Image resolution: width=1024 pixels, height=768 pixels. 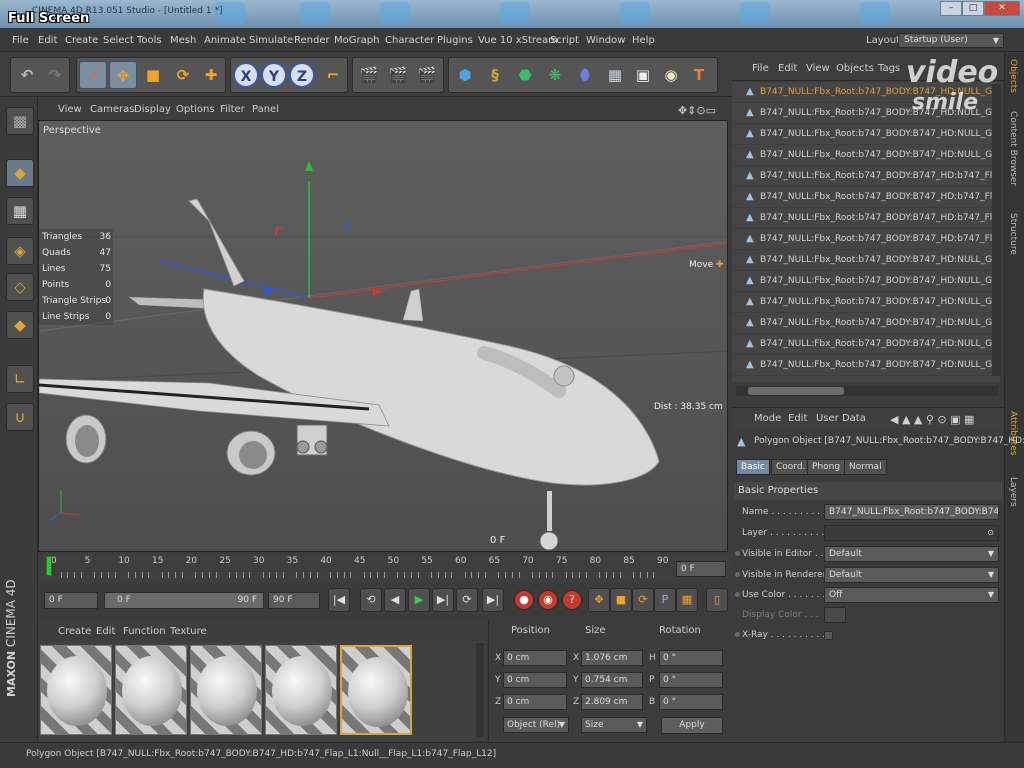 What do you see at coordinates (643, 600) in the screenshot?
I see `record-rotation-icon: ⟳` at bounding box center [643, 600].